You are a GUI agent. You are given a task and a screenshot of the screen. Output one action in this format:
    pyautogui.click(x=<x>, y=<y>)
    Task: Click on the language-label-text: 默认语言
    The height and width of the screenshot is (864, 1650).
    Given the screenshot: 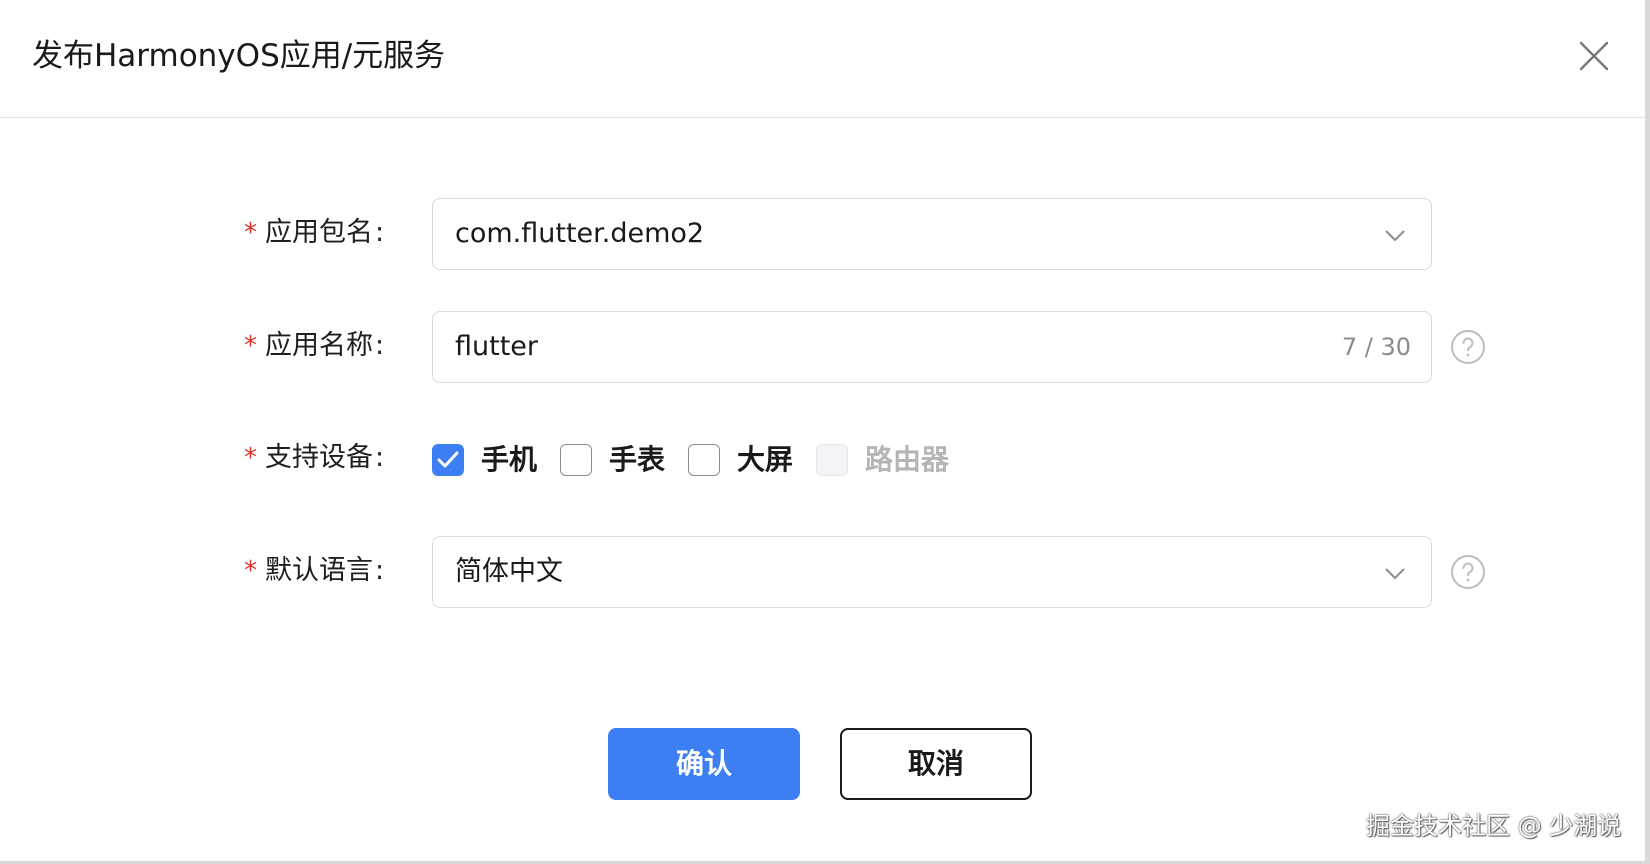 What is the action you would take?
    pyautogui.click(x=319, y=570)
    